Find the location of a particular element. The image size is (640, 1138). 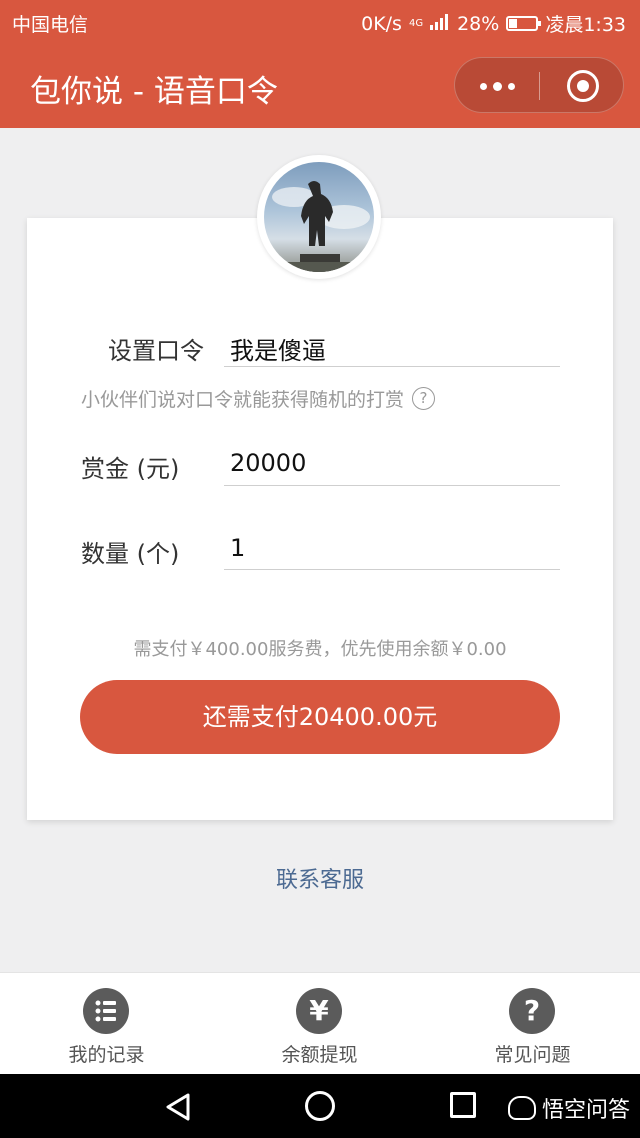

system-nav-bar: 悟空问答 is located at coordinates (320, 1106).